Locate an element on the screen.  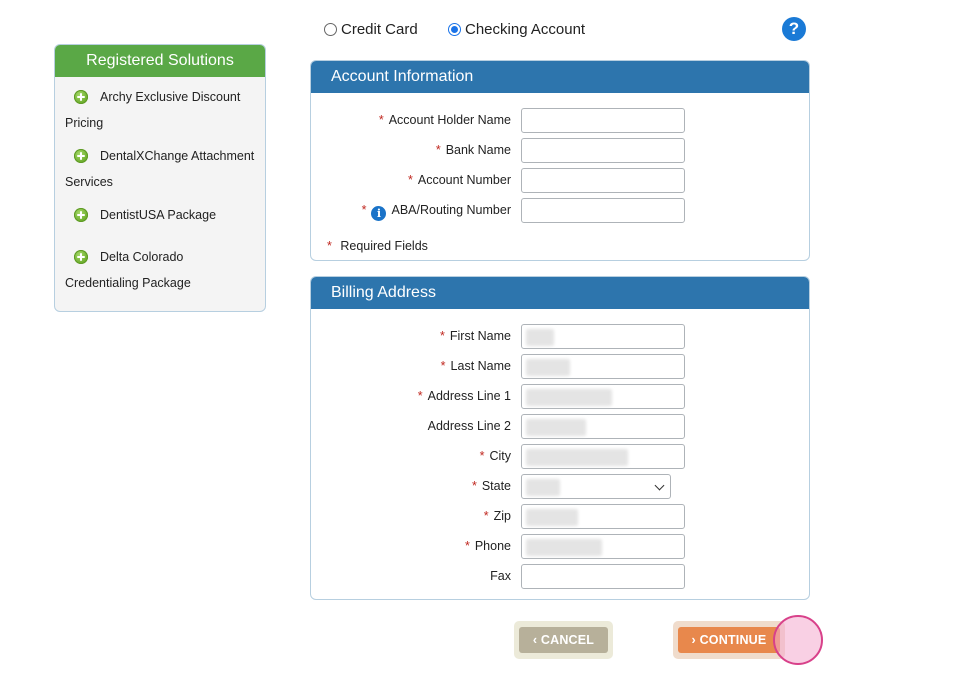
required-fields-note: * Required Fields is located at coordinates (377, 246).